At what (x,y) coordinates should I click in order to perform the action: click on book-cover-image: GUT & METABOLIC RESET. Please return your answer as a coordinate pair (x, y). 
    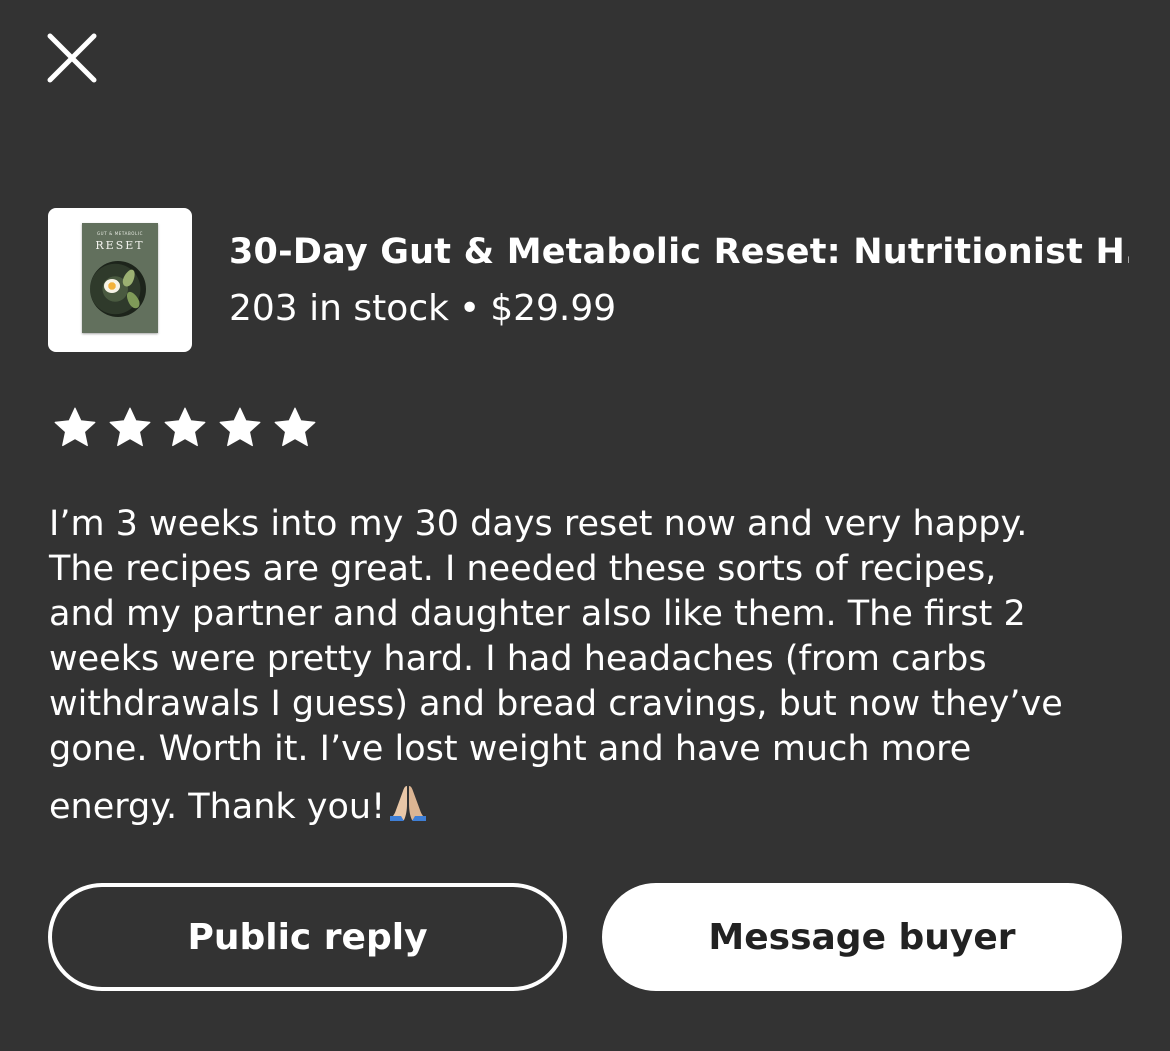
    Looking at the image, I should click on (120, 278).